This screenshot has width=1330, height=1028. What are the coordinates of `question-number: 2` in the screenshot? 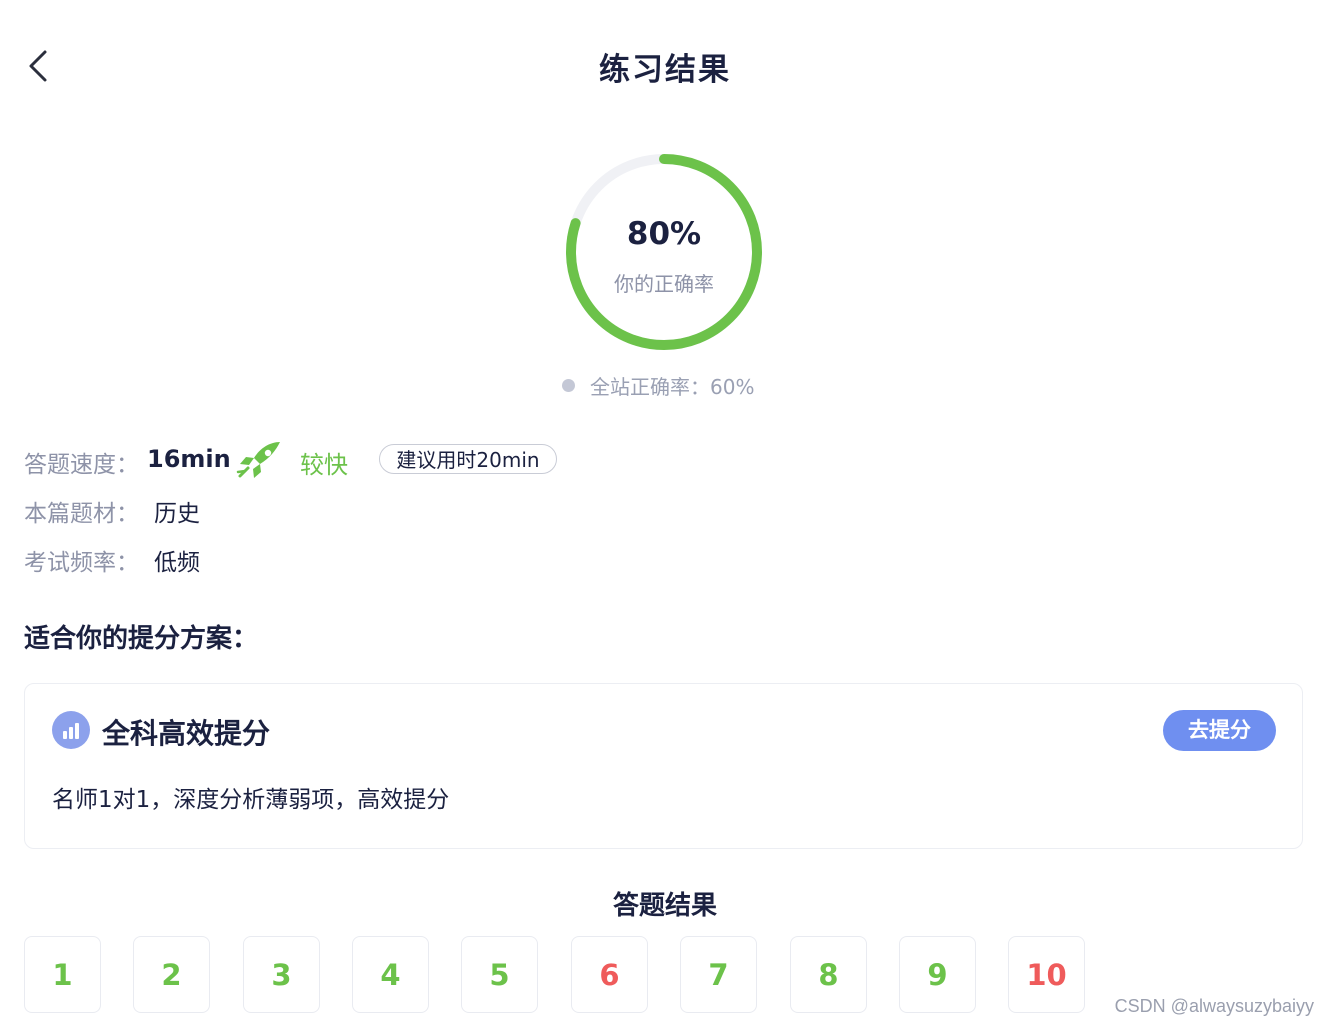 It's located at (171, 974).